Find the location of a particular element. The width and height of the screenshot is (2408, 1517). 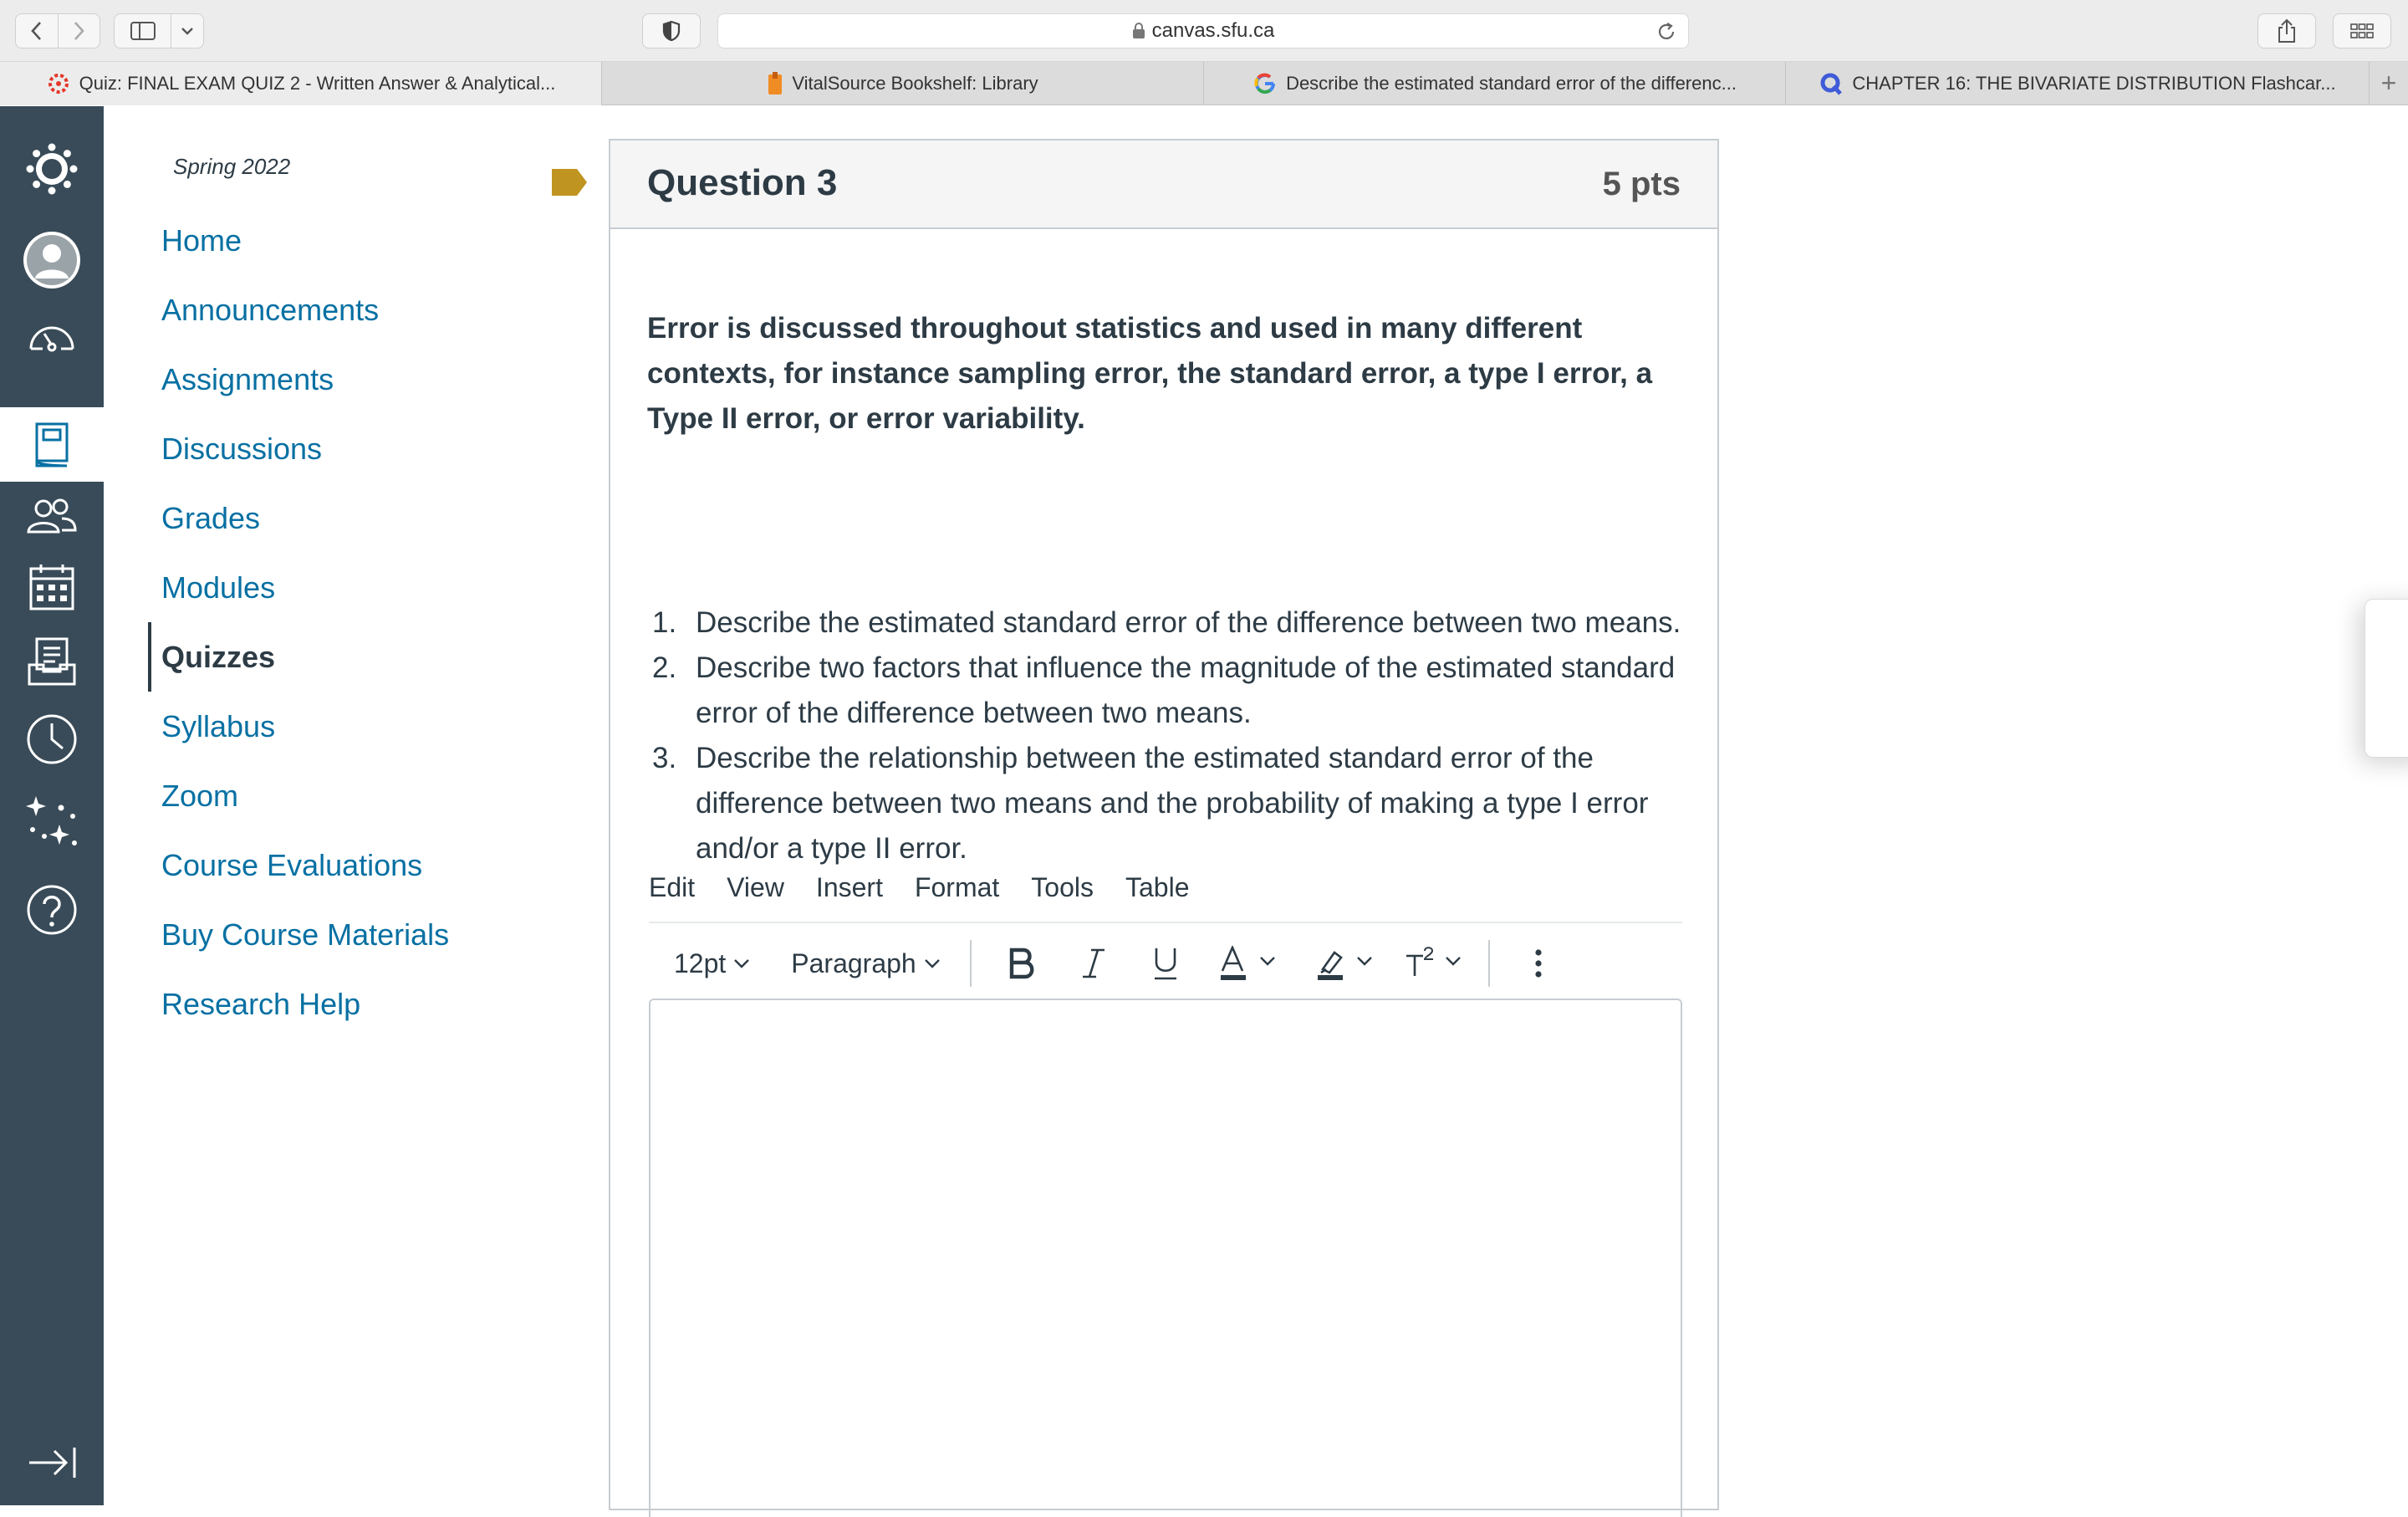

chevron-right-icon is located at coordinates (79, 31).